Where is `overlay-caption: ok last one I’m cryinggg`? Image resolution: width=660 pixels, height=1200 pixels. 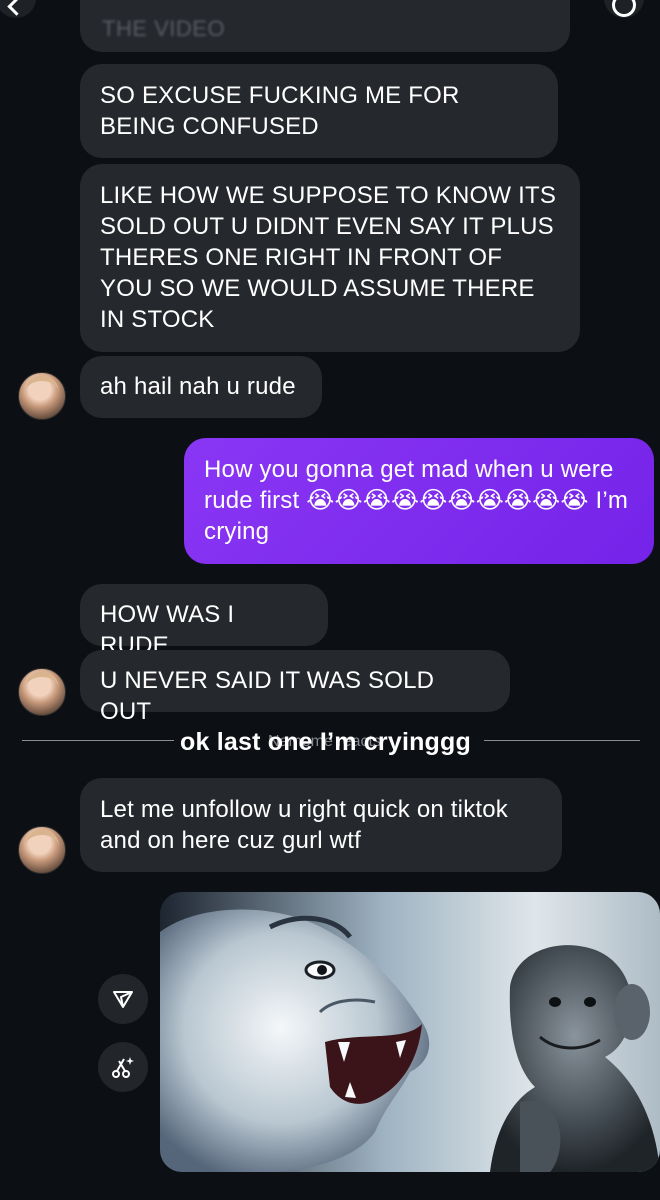
overlay-caption: ok last one I’m cryinggg is located at coordinates (325, 742).